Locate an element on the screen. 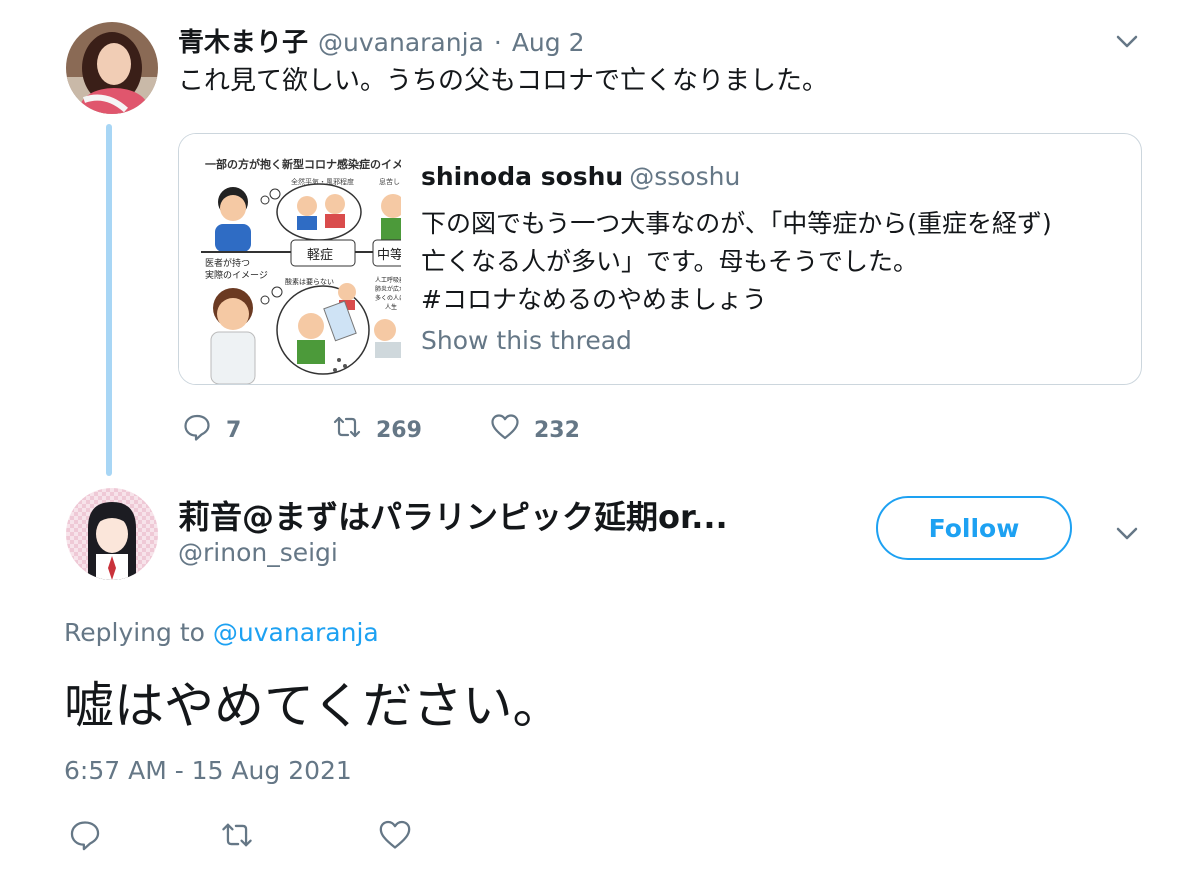 This screenshot has width=1200, height=883. quoted-author-name: shinoda soshu is located at coordinates (522, 176).